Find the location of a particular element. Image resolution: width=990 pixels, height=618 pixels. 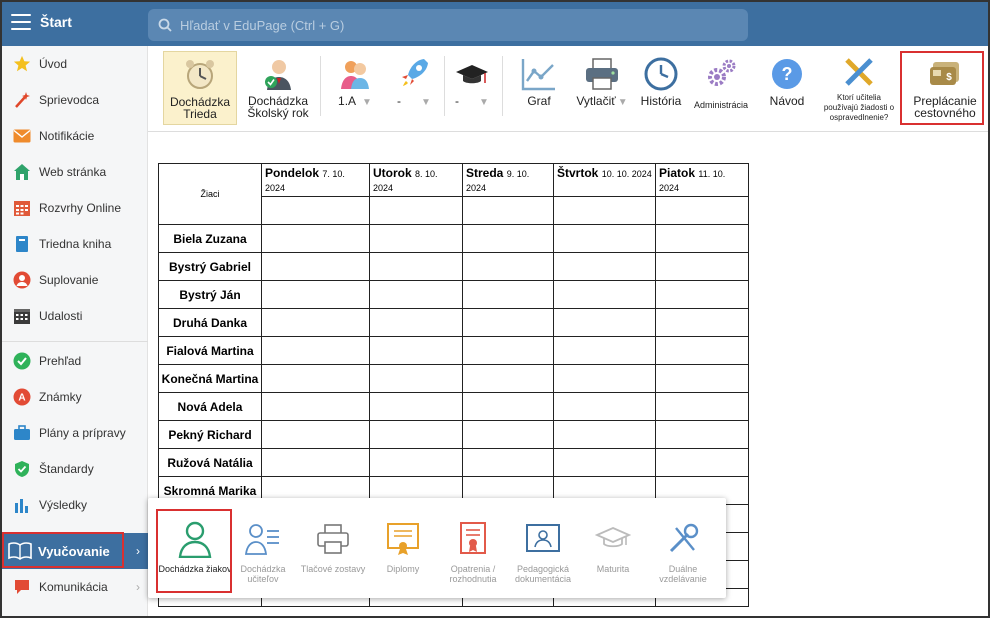

search-input is located at coordinates (450, 25).